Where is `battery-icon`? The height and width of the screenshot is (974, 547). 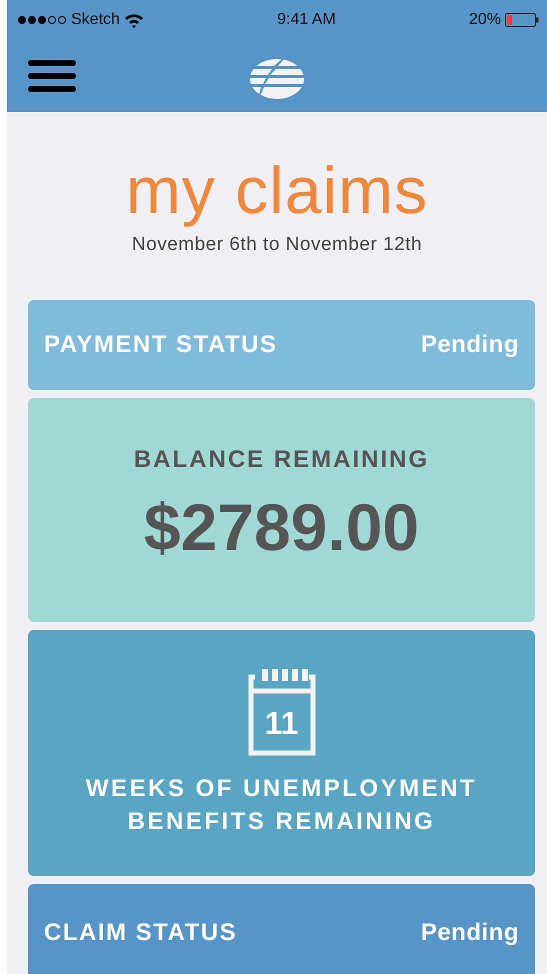
battery-icon is located at coordinates (522, 20).